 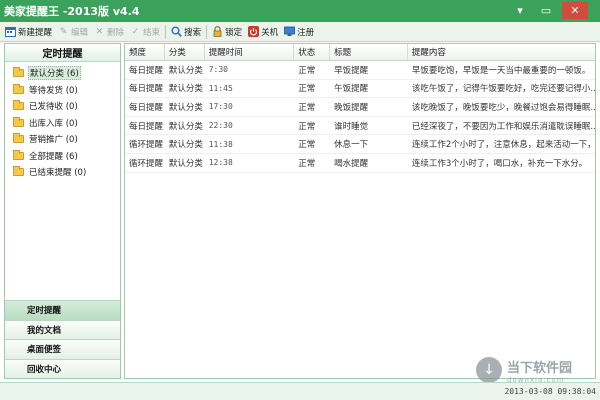 I want to click on folder-item-ended: 已结束提醒 (0), so click(x=62, y=172).